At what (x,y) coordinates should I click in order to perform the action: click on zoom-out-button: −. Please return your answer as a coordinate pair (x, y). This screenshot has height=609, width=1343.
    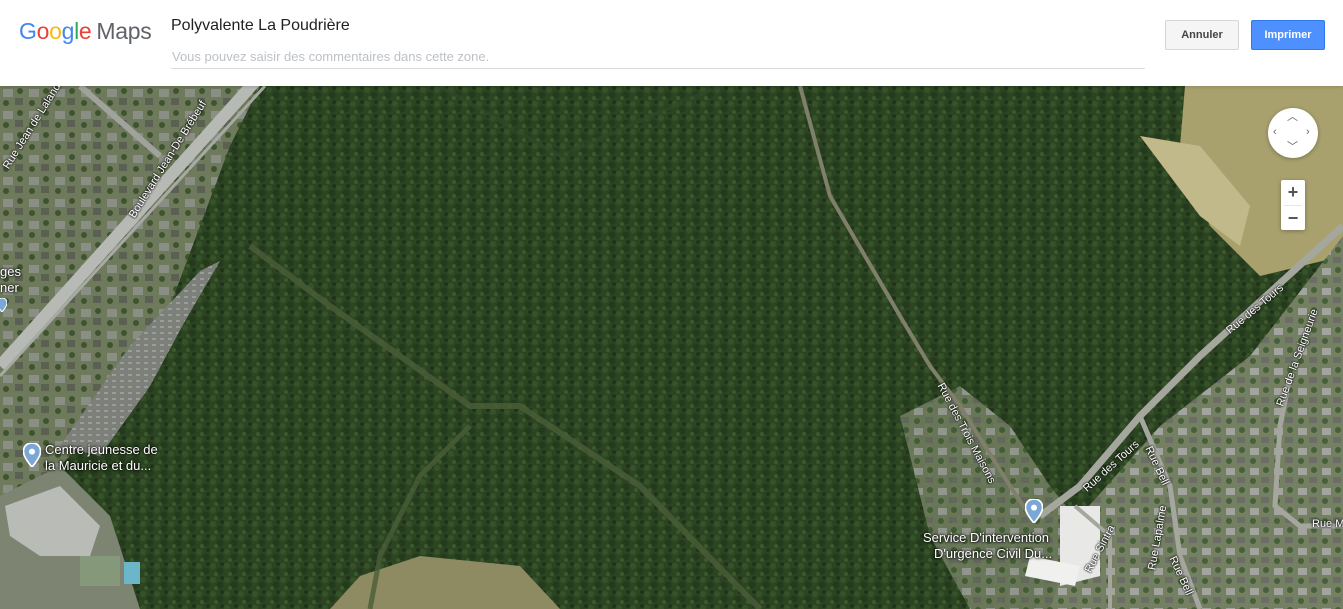
    Looking at the image, I should click on (1293, 218).